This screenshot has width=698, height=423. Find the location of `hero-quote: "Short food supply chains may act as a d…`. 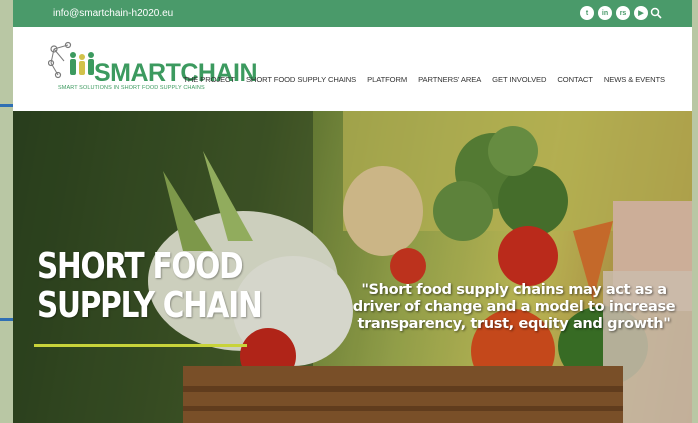

hero-quote: "Short food supply chains may act as a d… is located at coordinates (514, 306).